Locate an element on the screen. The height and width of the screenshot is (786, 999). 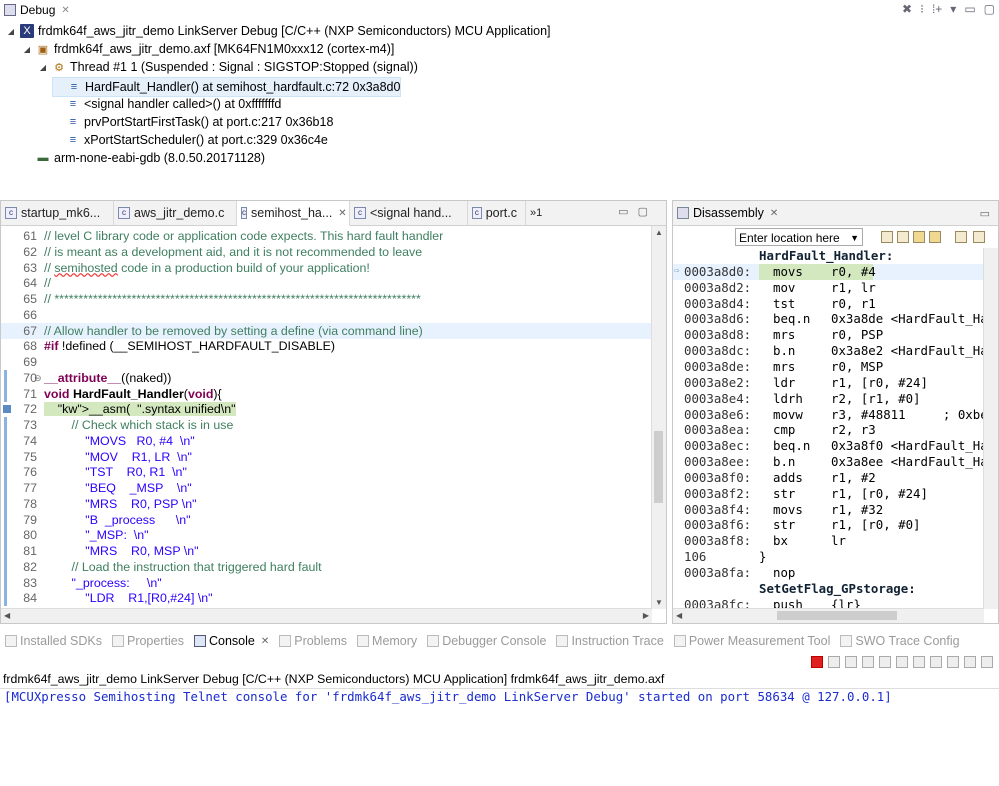
debugger-console-tab: Debugger Console is located at coordinates (486, 641).